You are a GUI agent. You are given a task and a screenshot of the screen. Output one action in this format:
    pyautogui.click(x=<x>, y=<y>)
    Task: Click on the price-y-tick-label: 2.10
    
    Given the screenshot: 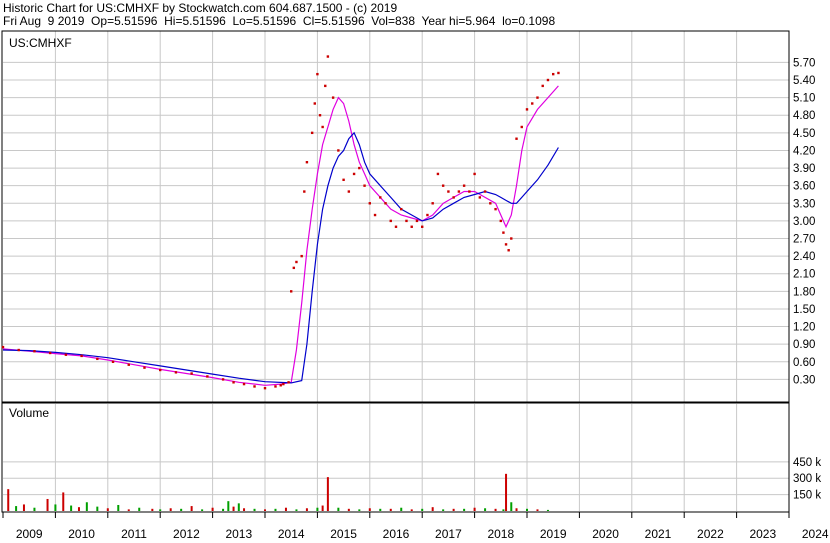 What is the action you would take?
    pyautogui.click(x=804, y=275)
    